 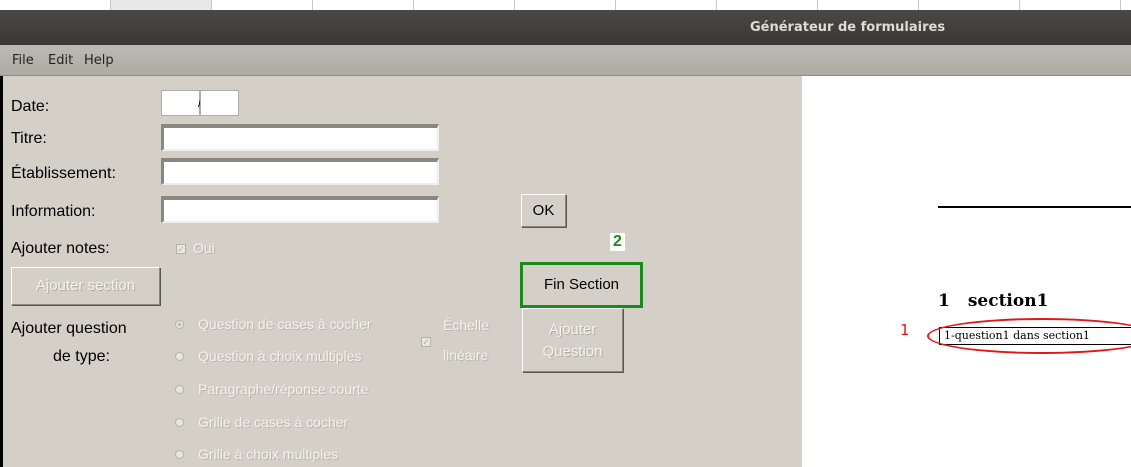 What do you see at coordinates (581, 285) in the screenshot?
I see `fin-section-button: Fin Section` at bounding box center [581, 285].